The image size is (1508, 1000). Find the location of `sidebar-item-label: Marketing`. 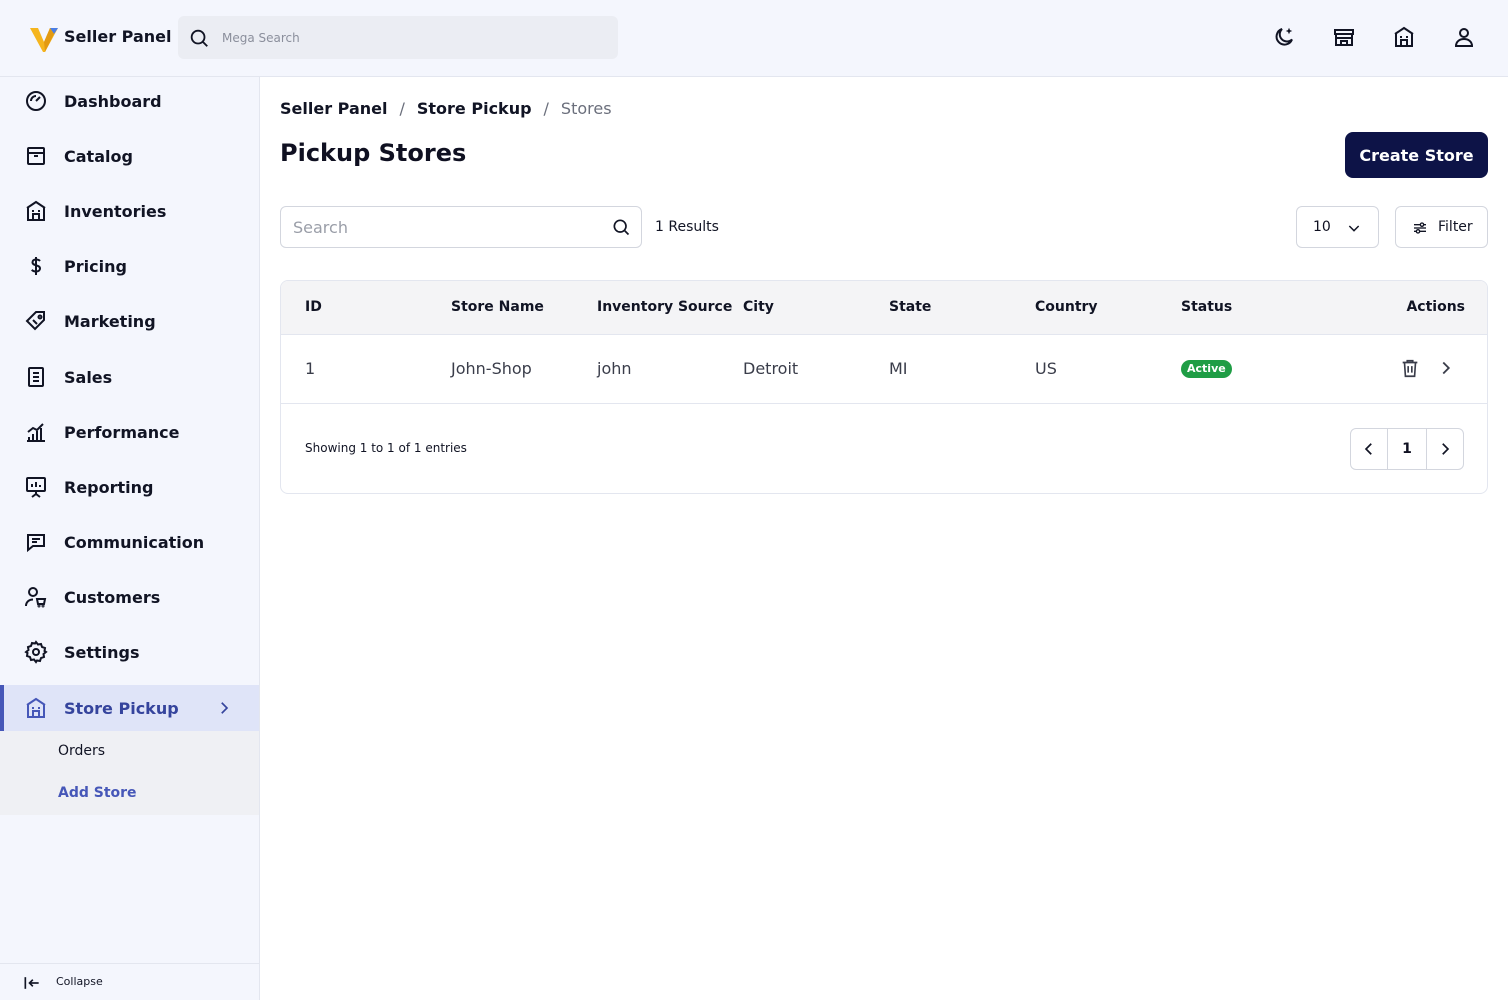

sidebar-item-label: Marketing is located at coordinates (110, 321).